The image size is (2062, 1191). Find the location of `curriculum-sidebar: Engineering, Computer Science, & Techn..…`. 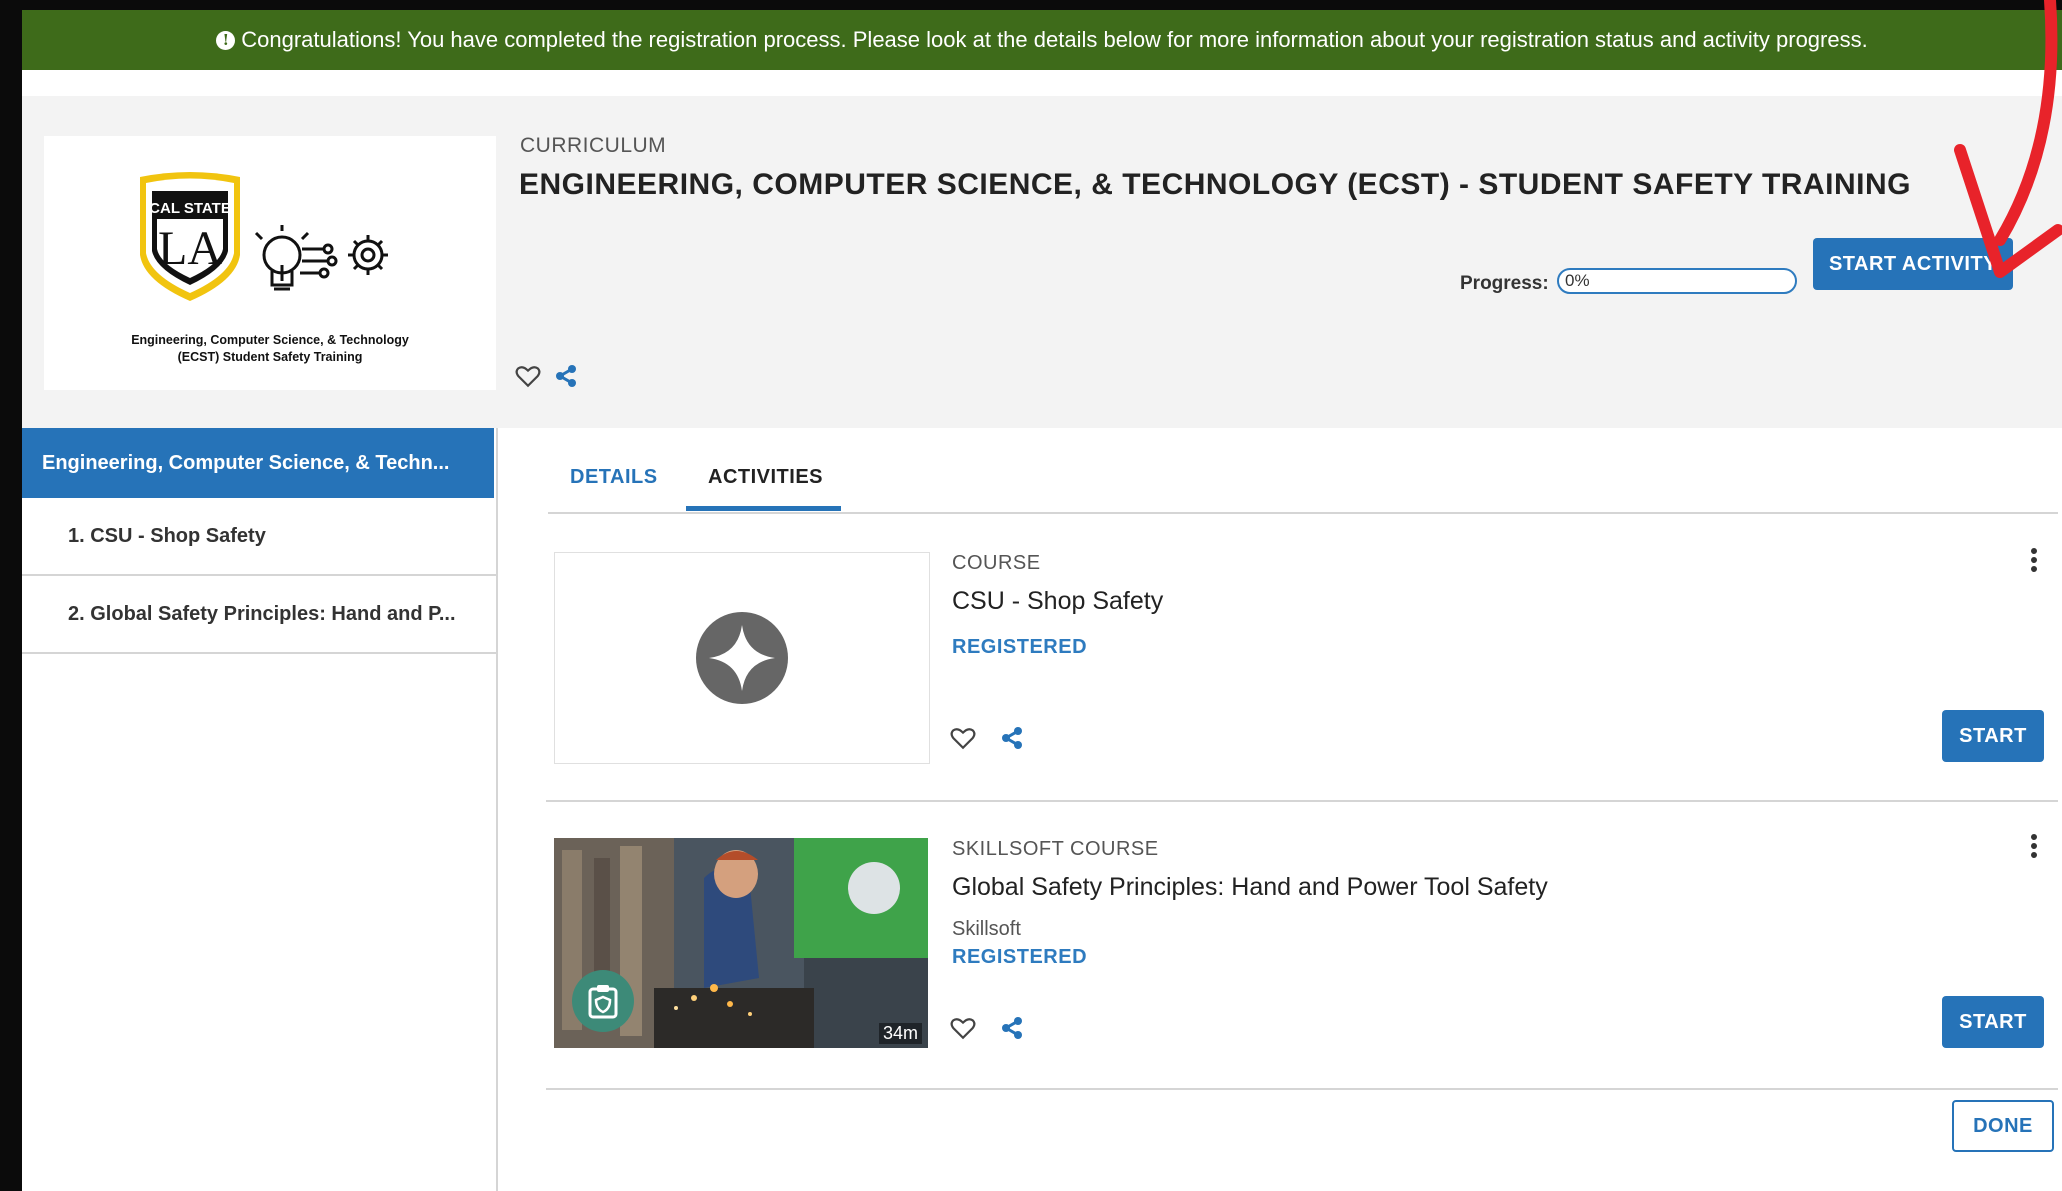

curriculum-sidebar: Engineering, Computer Science, & Techn..… is located at coordinates (260, 809).